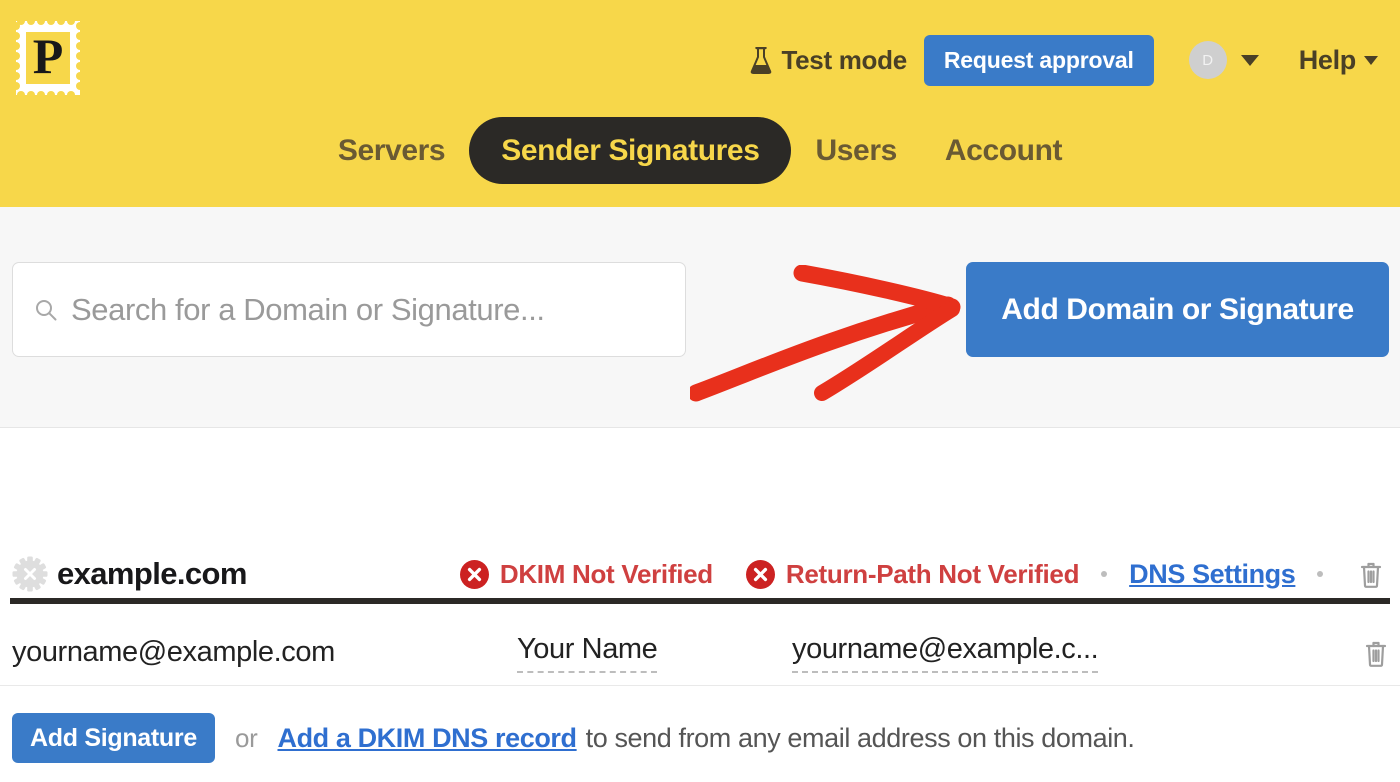 This screenshot has width=1400, height=782. I want to click on stamp-inner-frame: P, so click(48, 58).